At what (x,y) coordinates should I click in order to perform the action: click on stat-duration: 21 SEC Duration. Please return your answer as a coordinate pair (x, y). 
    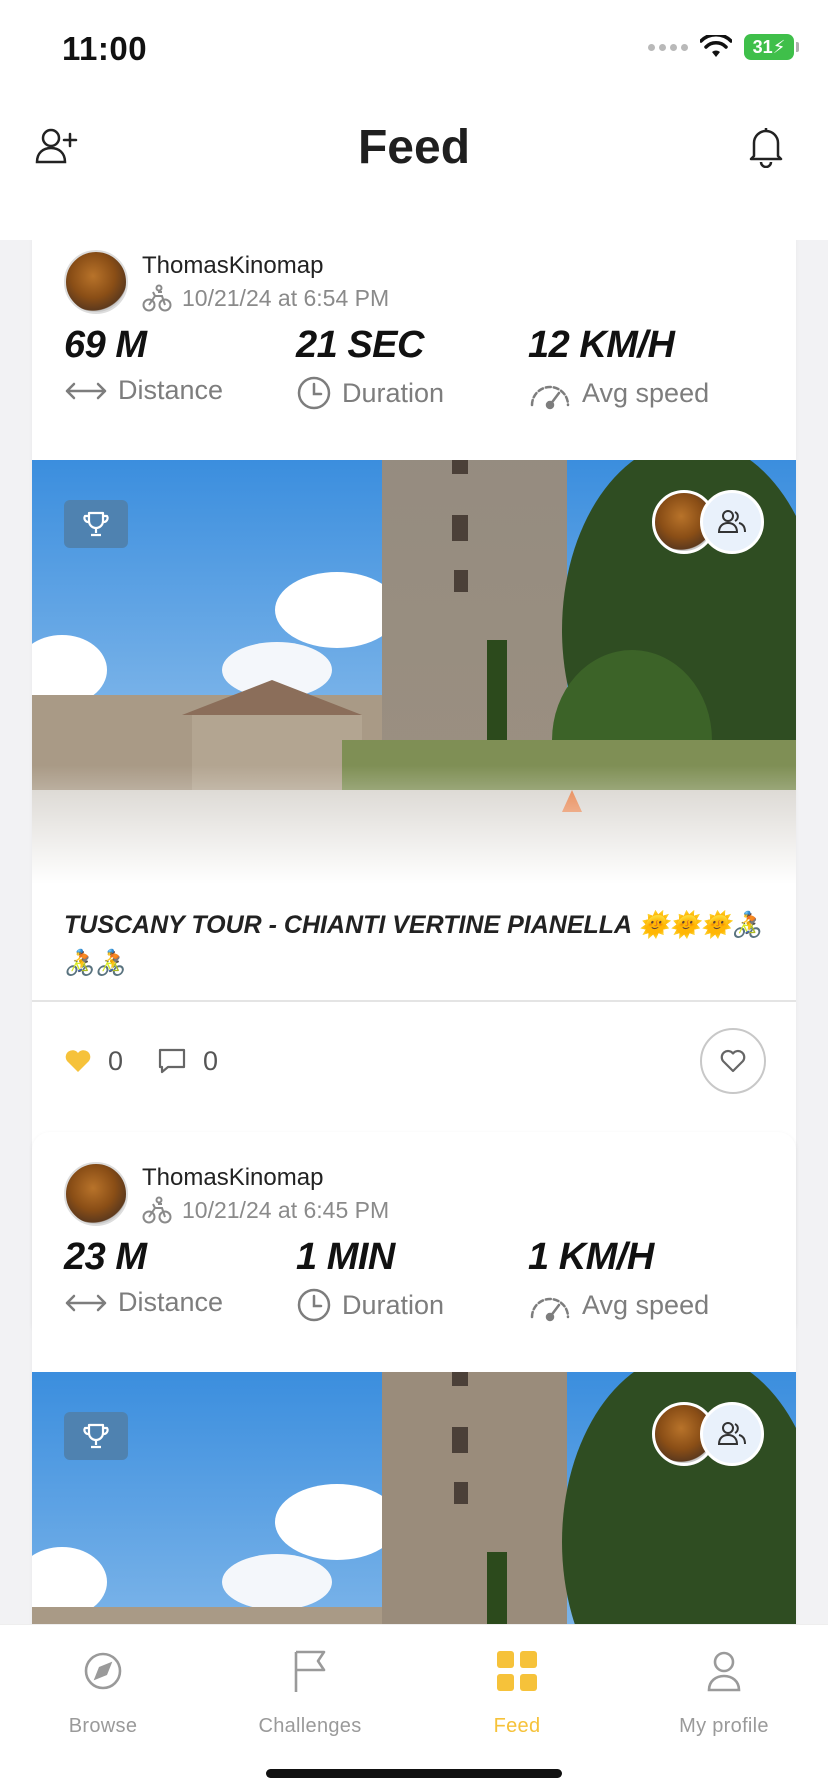
    Looking at the image, I should click on (412, 367).